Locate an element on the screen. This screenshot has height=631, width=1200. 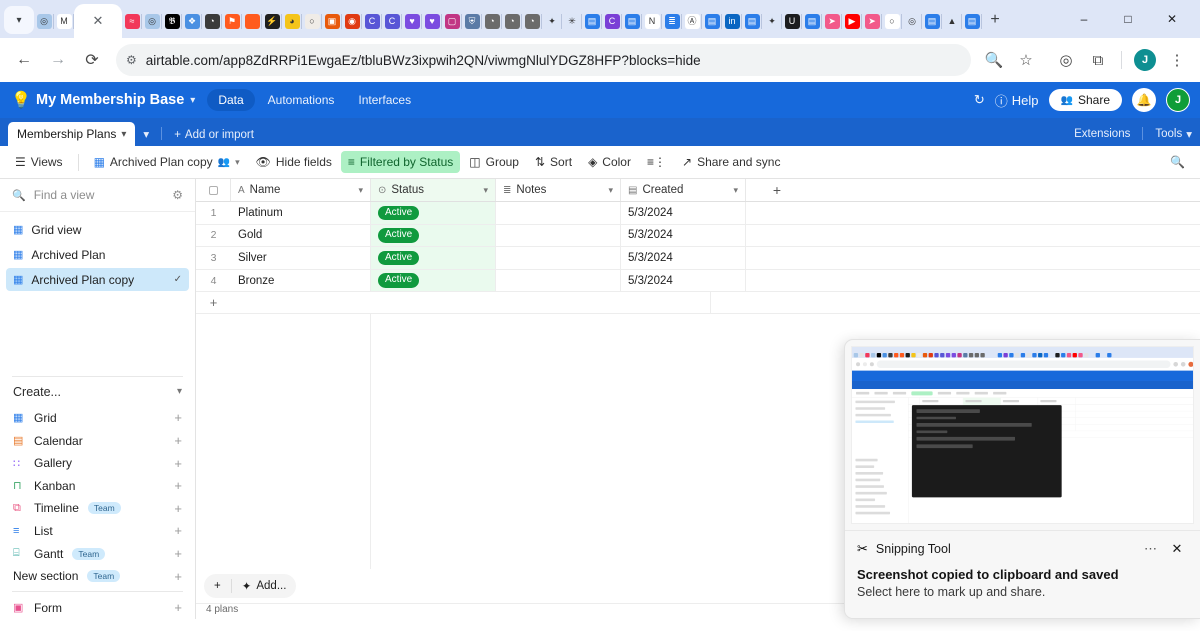
sparkle-tab: ✦ is located at coordinates (552, 21).